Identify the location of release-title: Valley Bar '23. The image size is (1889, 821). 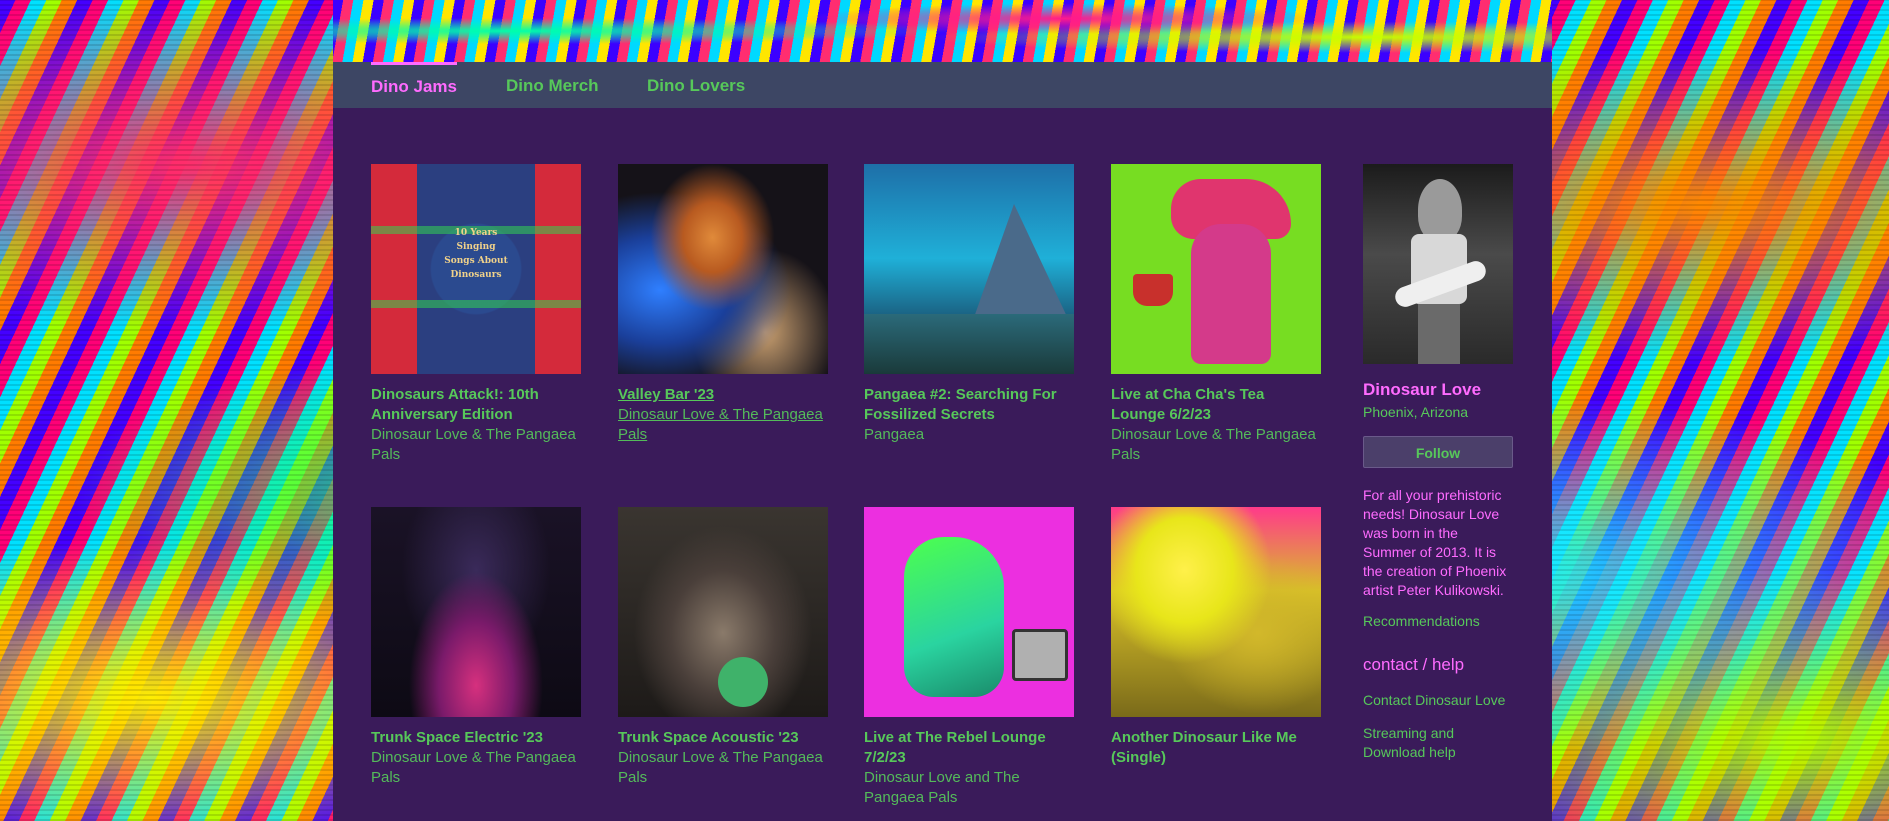
(723, 395).